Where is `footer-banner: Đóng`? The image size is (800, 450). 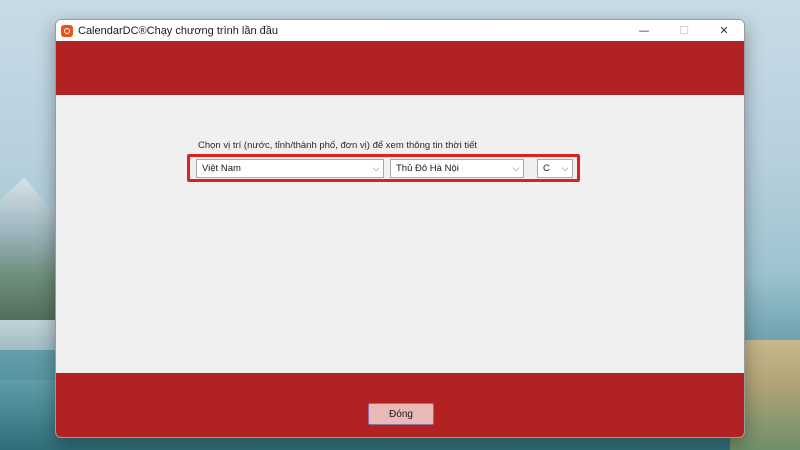 footer-banner: Đóng is located at coordinates (400, 405).